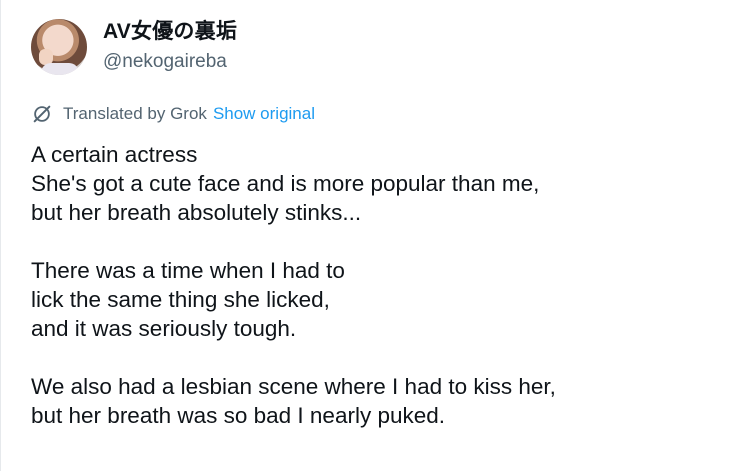  What do you see at coordinates (60, 68) in the screenshot?
I see `avatar-shirt` at bounding box center [60, 68].